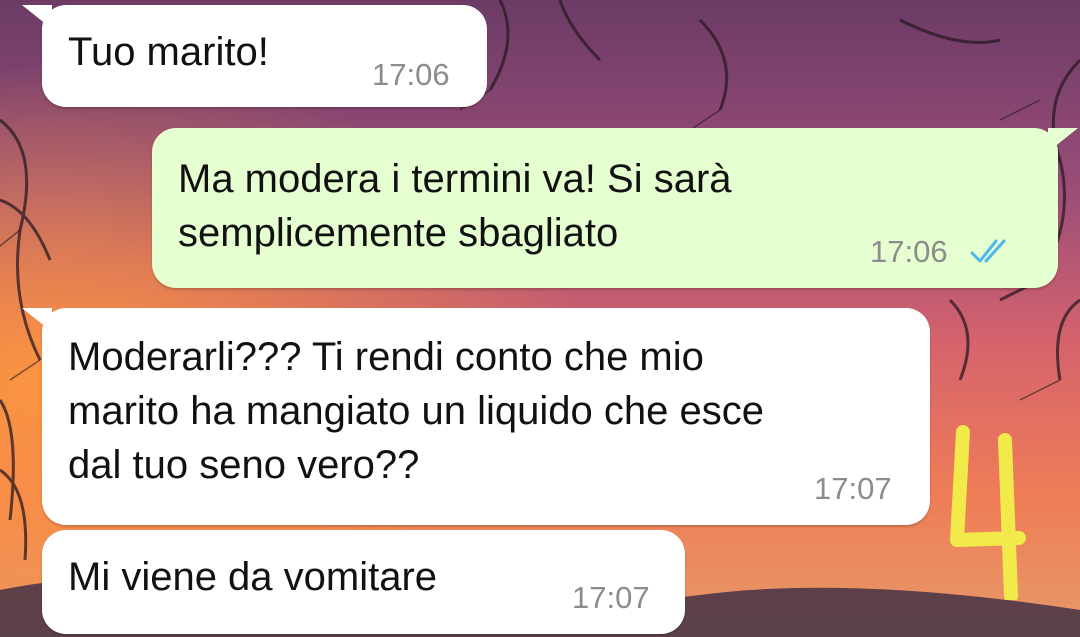  I want to click on message-bubble-incoming: Mi viene da vomitare 17:07, so click(363, 582).